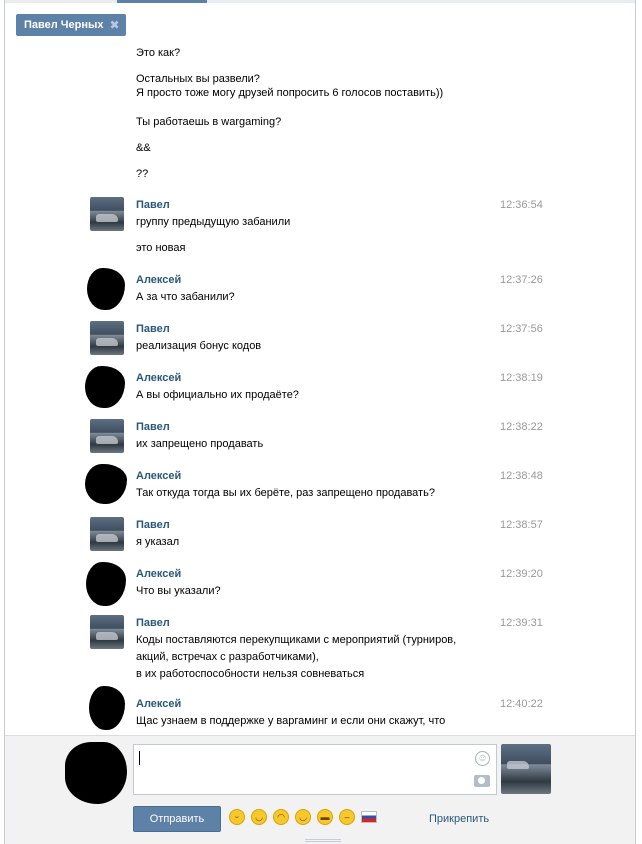 The height and width of the screenshot is (844, 642). Describe the element at coordinates (482, 781) in the screenshot. I see `camera-icon` at that location.